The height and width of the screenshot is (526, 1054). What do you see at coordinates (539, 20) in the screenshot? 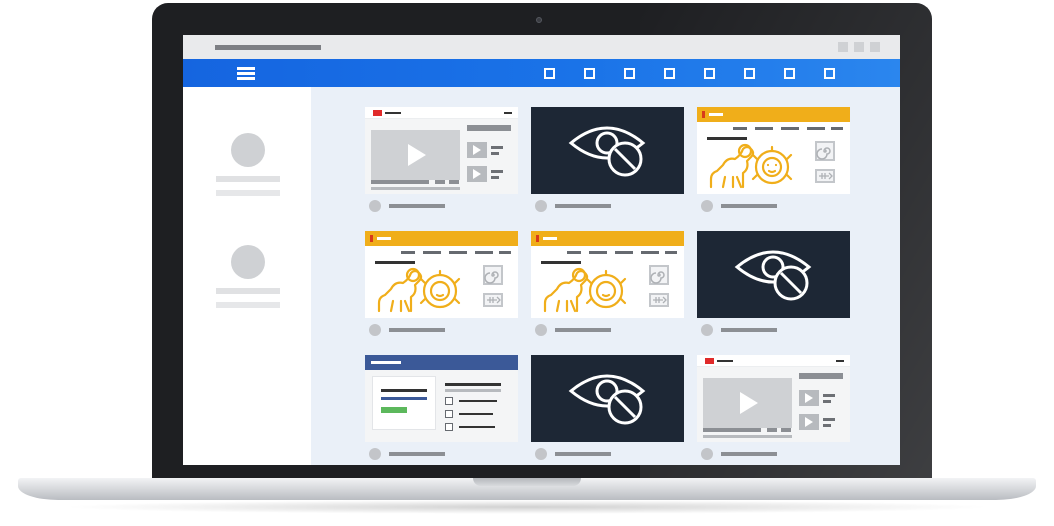
I see `webcam-icon` at bounding box center [539, 20].